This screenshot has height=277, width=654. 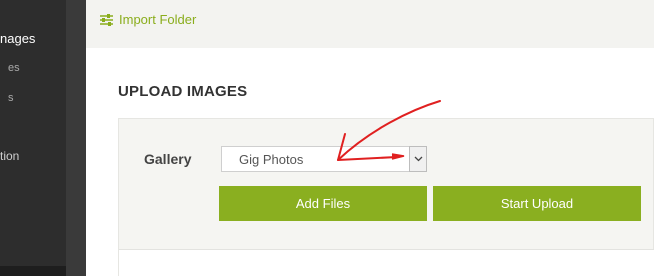 What do you see at coordinates (76, 138) in the screenshot?
I see `sidebar-edge` at bounding box center [76, 138].